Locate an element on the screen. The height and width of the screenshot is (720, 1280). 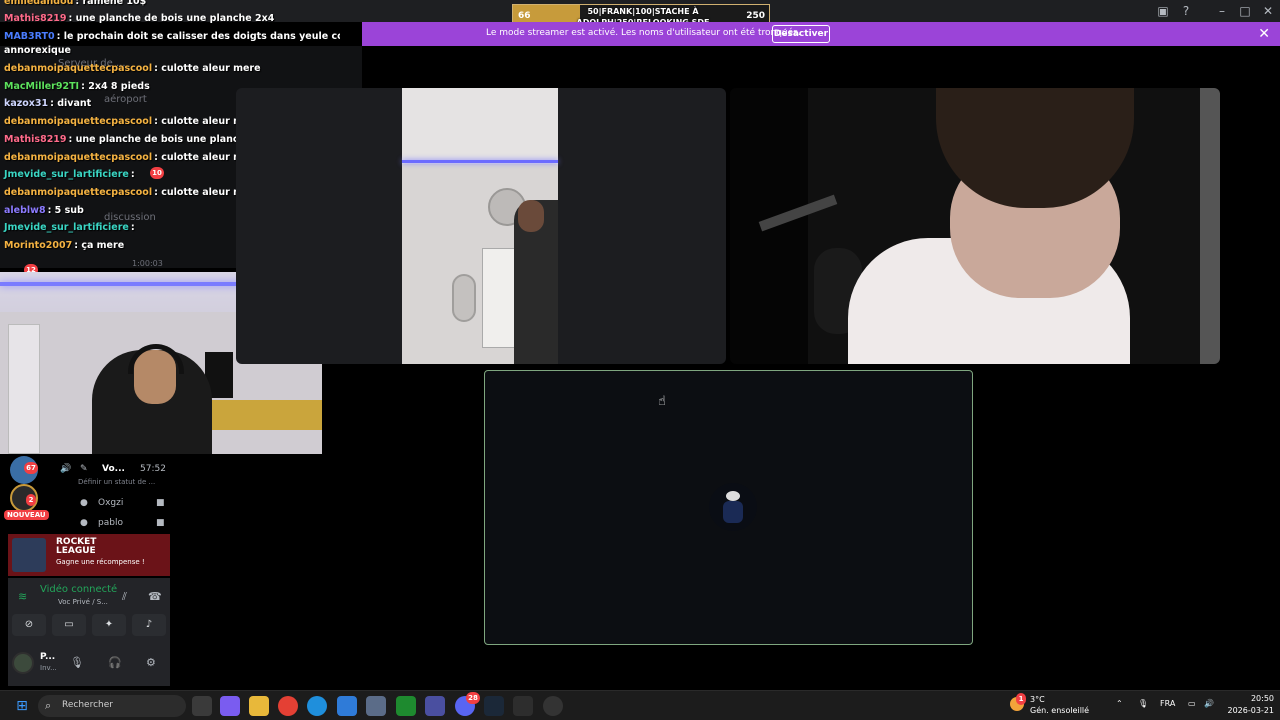
edit-icon: ✎ is located at coordinates (84, 469).